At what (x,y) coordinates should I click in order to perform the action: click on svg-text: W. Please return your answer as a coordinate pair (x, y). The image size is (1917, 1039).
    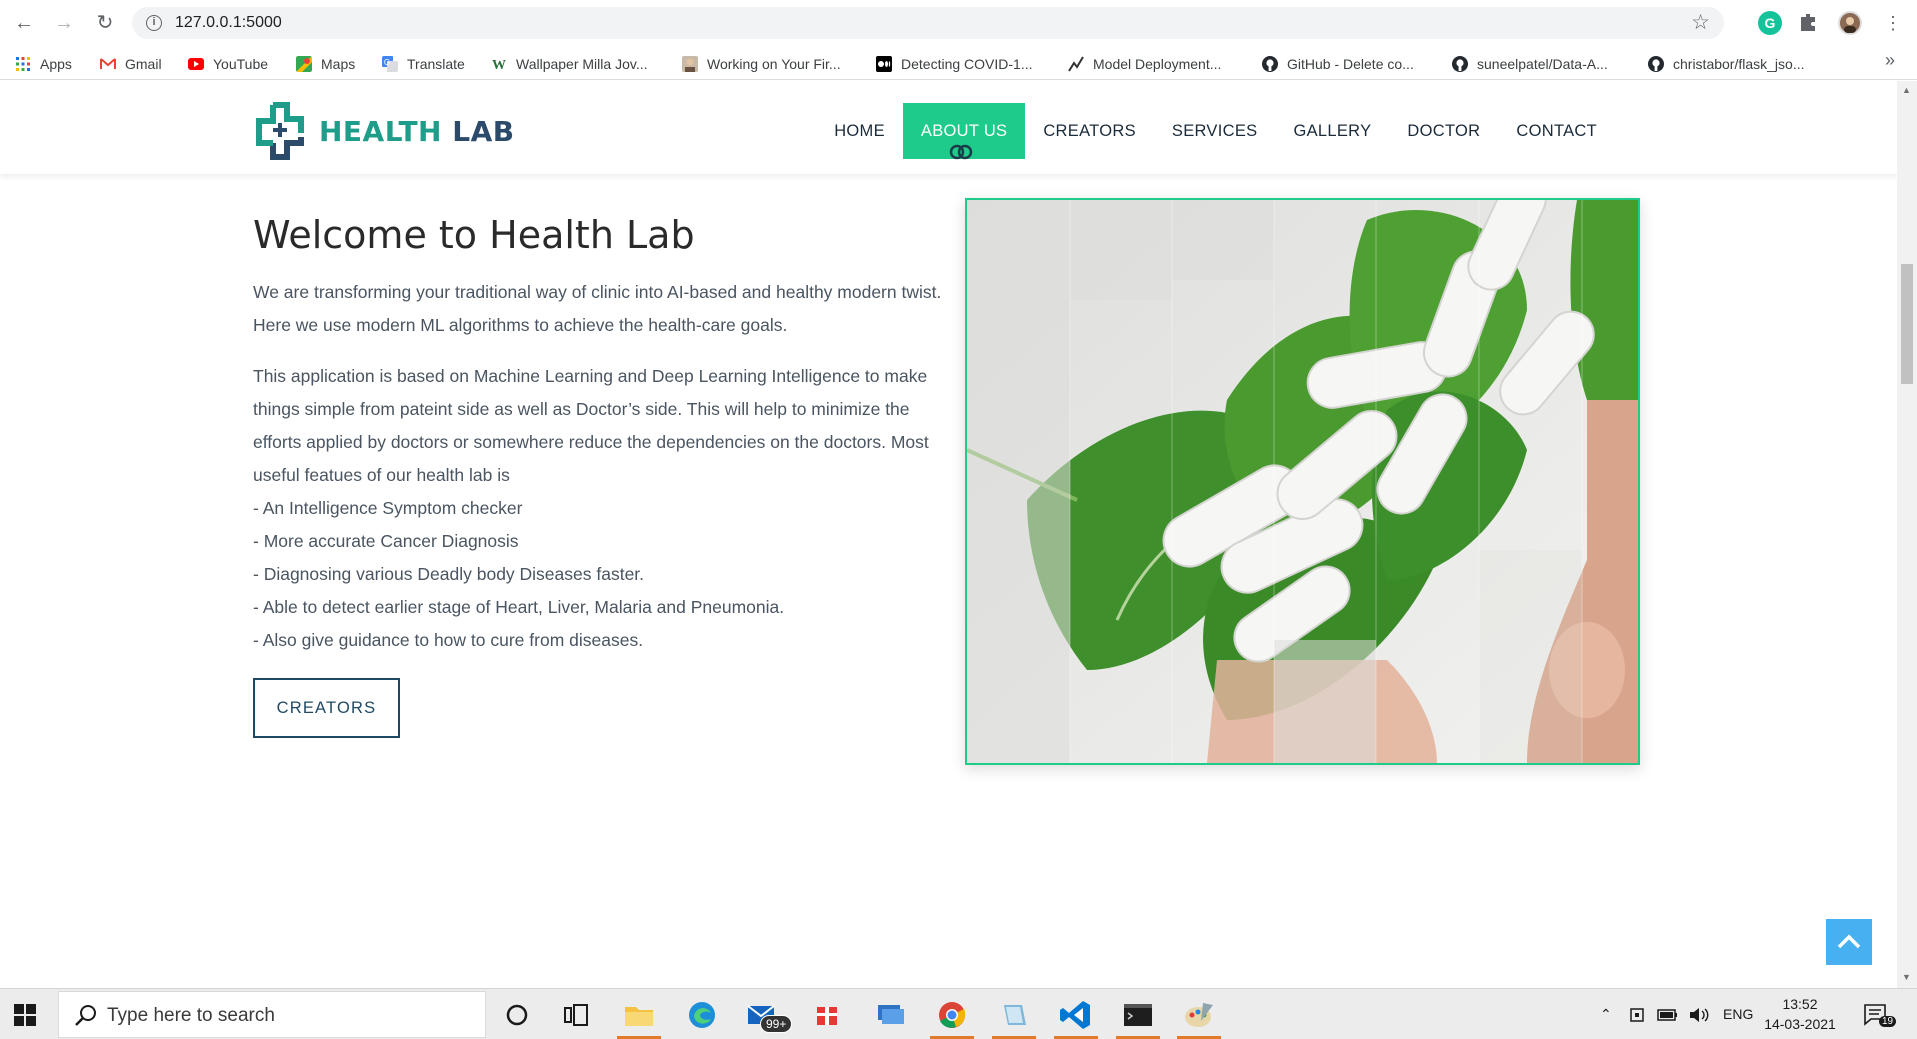
    Looking at the image, I should click on (499, 65).